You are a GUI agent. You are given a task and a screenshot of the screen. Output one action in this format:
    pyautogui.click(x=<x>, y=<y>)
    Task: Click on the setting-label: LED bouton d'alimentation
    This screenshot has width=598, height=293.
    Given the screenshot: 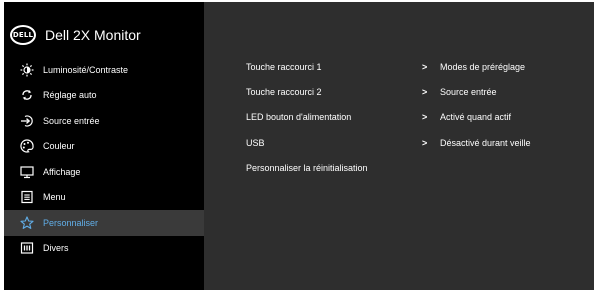 What is the action you would take?
    pyautogui.click(x=299, y=117)
    